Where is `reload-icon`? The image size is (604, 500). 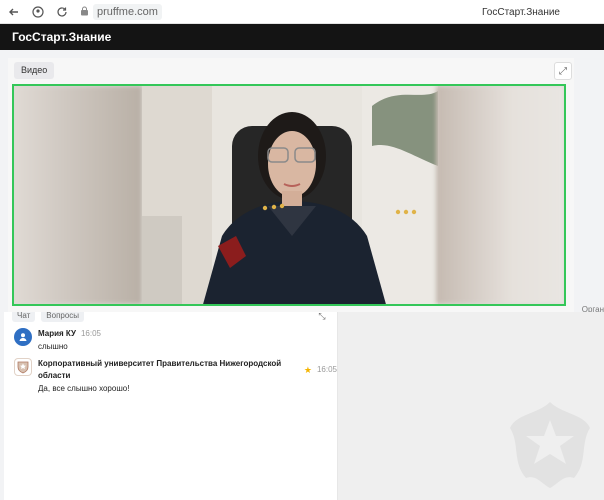 reload-icon is located at coordinates (62, 12).